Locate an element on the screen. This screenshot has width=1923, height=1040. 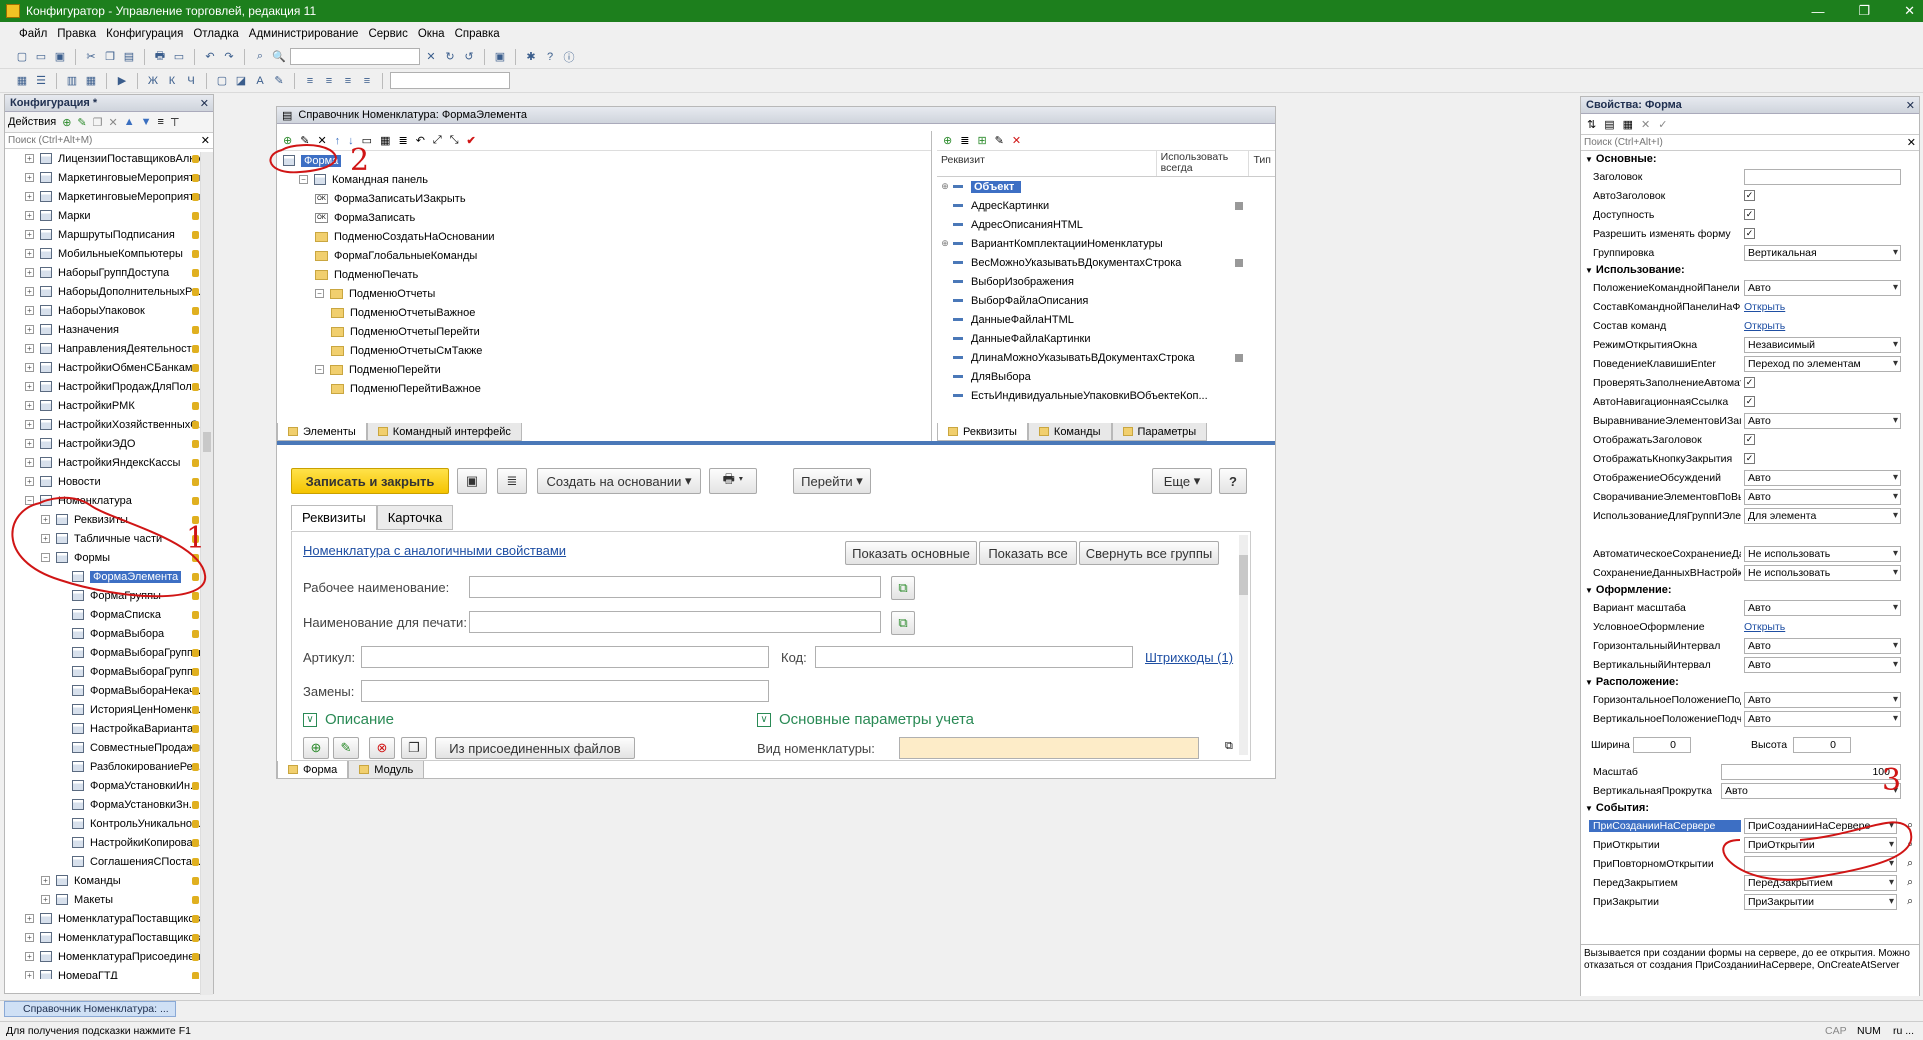
annotation-number-1: 1 is located at coordinates (195, 538).